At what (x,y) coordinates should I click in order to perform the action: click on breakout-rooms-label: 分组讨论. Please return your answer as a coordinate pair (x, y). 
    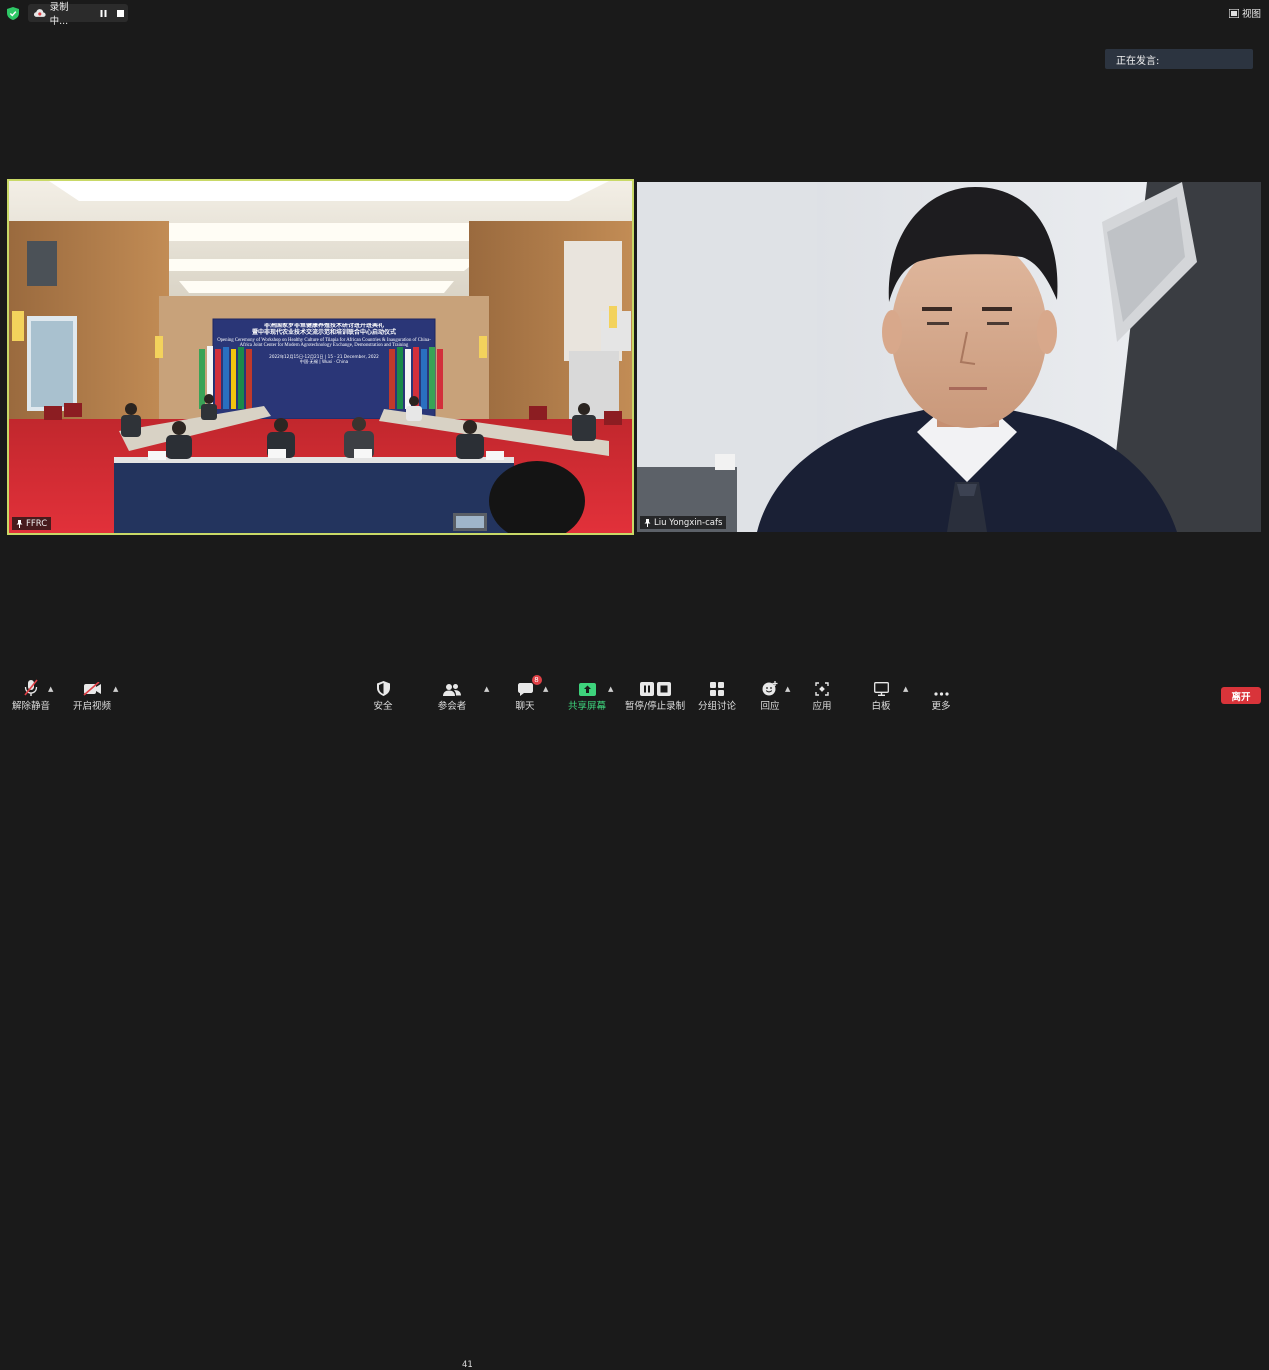
    Looking at the image, I should click on (717, 706).